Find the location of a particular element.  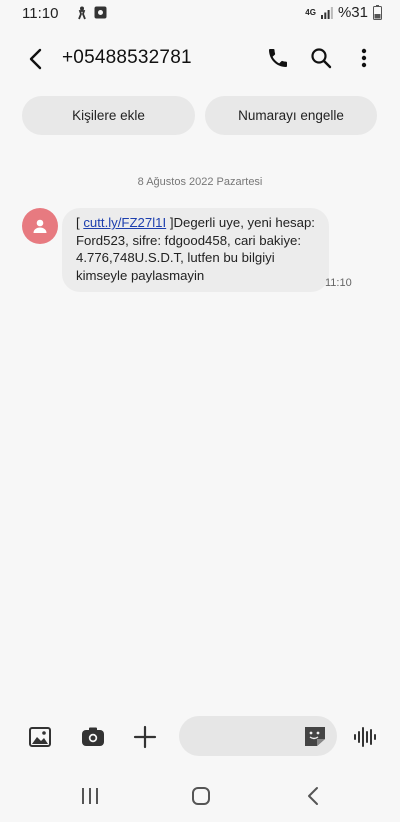

camera-icon is located at coordinates (93, 736).